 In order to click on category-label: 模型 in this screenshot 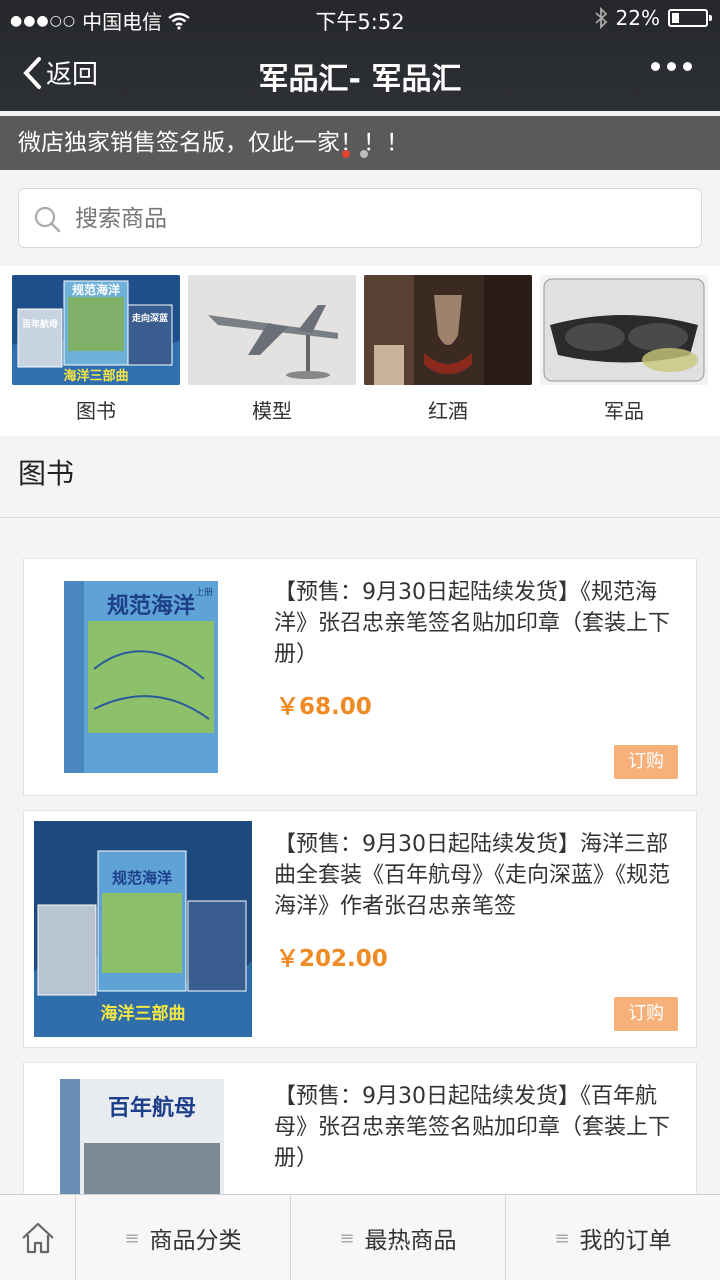, I will do `click(272, 411)`.